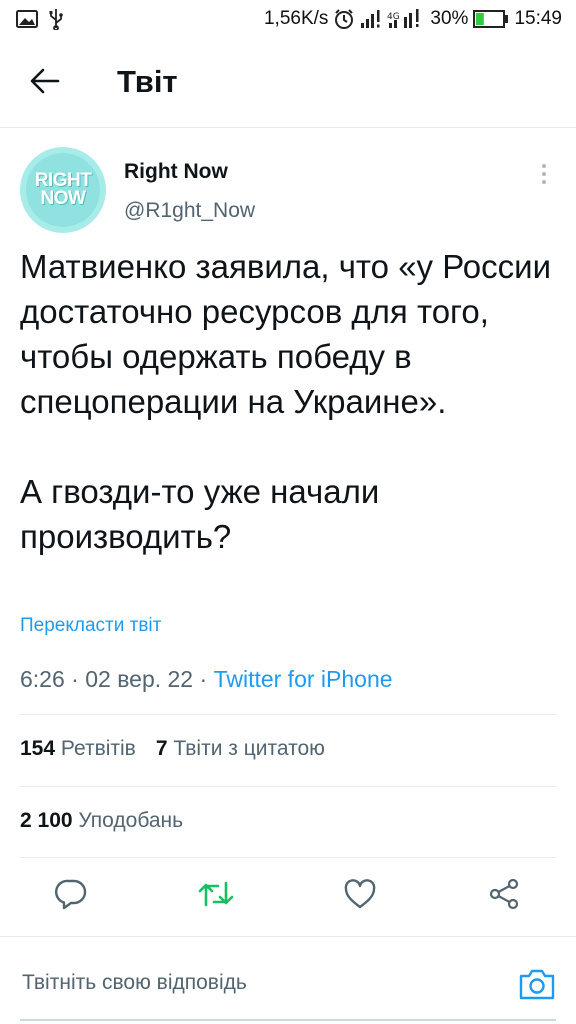 The image size is (576, 1024). What do you see at coordinates (46, 820) in the screenshot?
I see `likes-count: 2 100` at bounding box center [46, 820].